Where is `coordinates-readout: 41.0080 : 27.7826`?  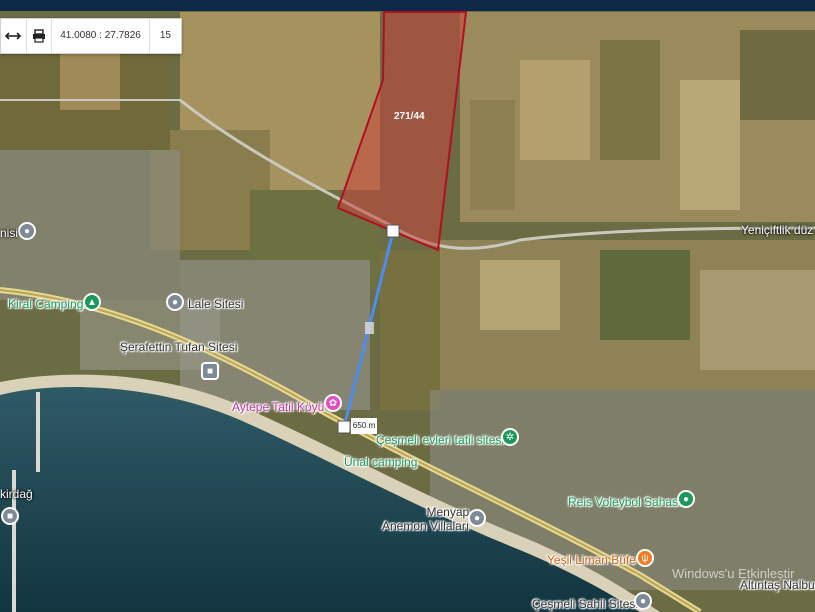 coordinates-readout: 41.0080 : 27.7826 is located at coordinates (101, 36).